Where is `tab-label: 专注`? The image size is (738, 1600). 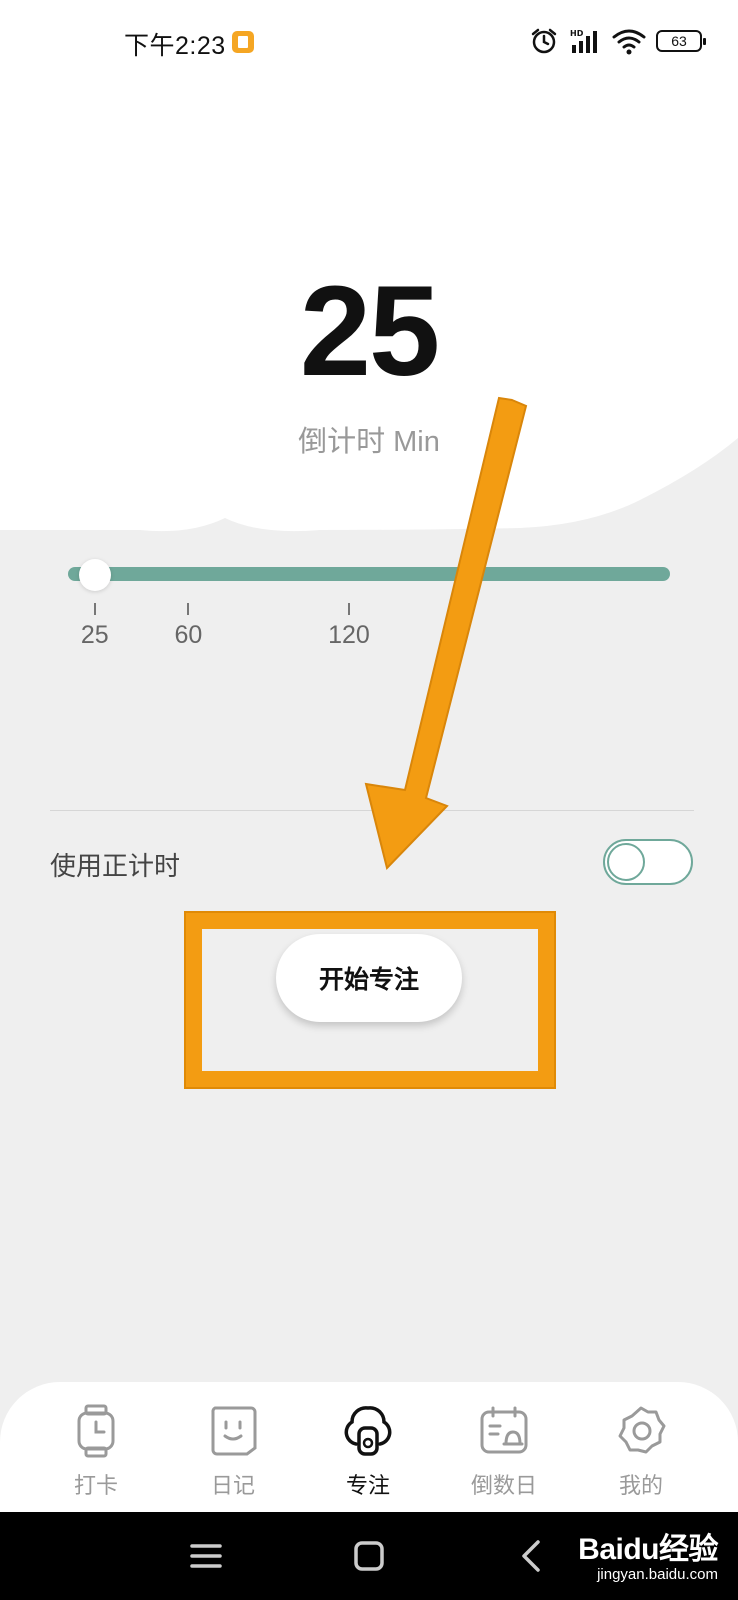
tab-label: 专注 is located at coordinates (367, 1485).